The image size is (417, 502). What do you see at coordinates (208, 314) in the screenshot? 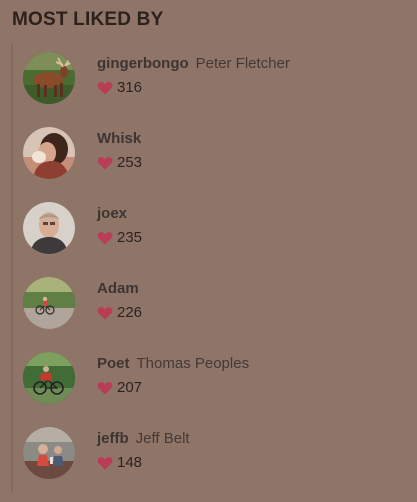
I see `liker-row: Adam 226` at bounding box center [208, 314].